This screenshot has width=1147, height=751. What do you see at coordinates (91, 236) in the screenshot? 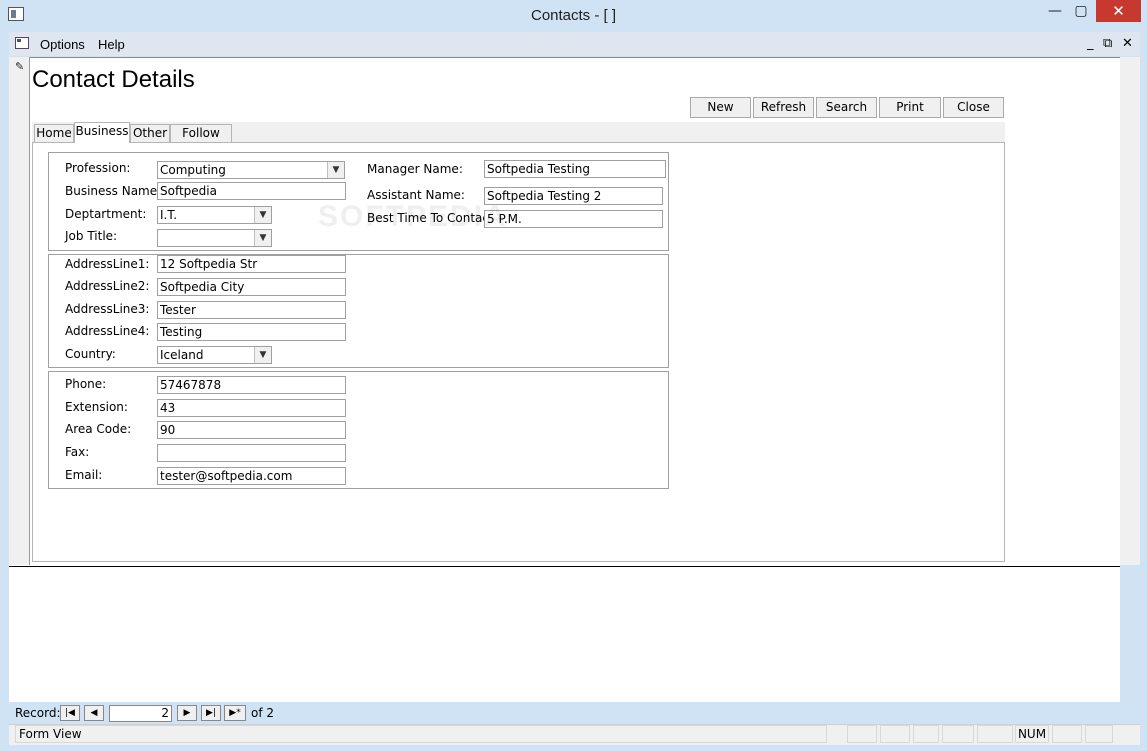
I see `job-title-label: Job Title:` at bounding box center [91, 236].